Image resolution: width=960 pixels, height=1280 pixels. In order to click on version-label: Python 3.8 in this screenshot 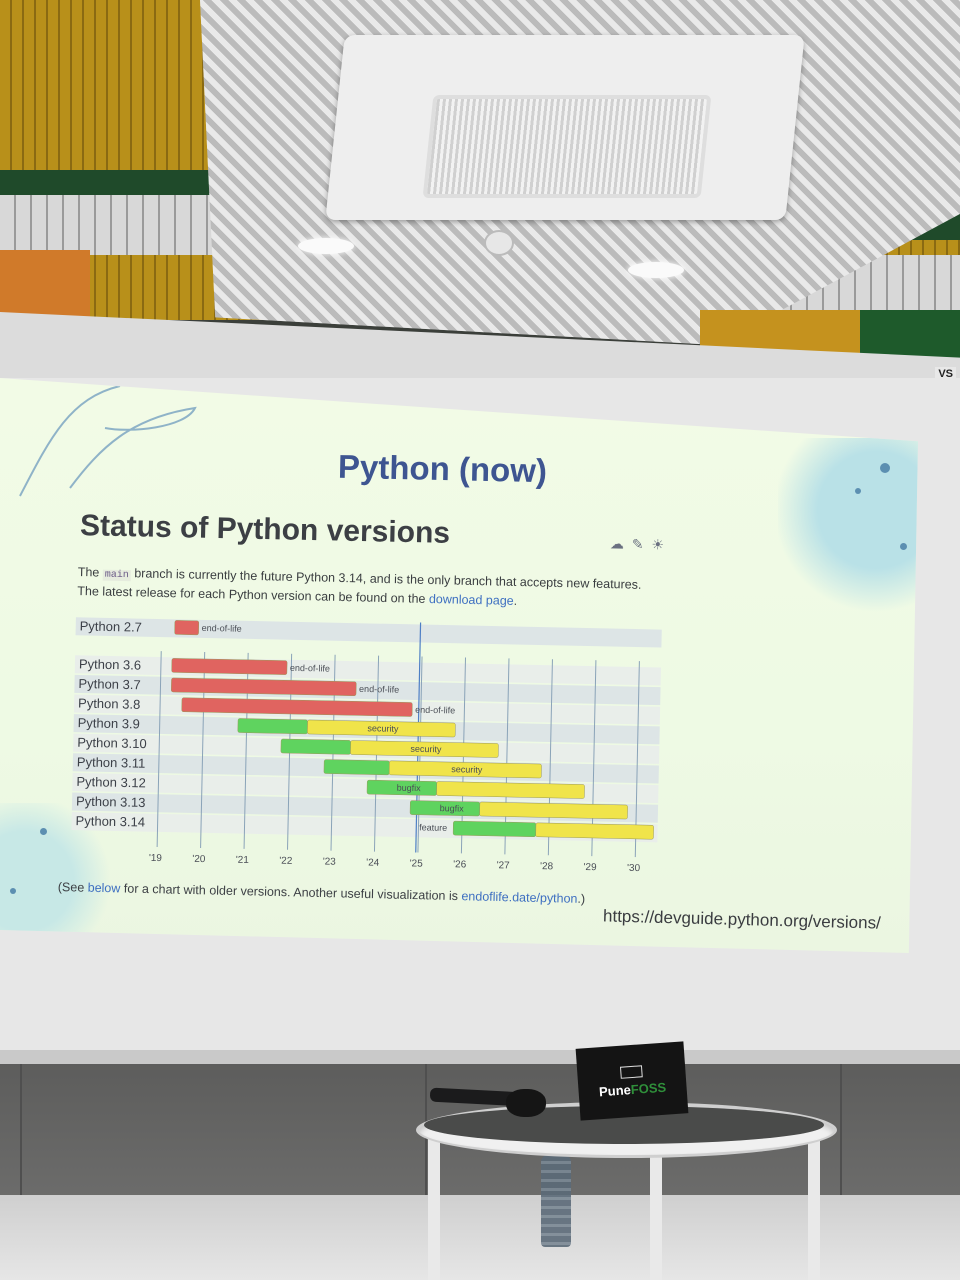, I will do `click(109, 704)`.